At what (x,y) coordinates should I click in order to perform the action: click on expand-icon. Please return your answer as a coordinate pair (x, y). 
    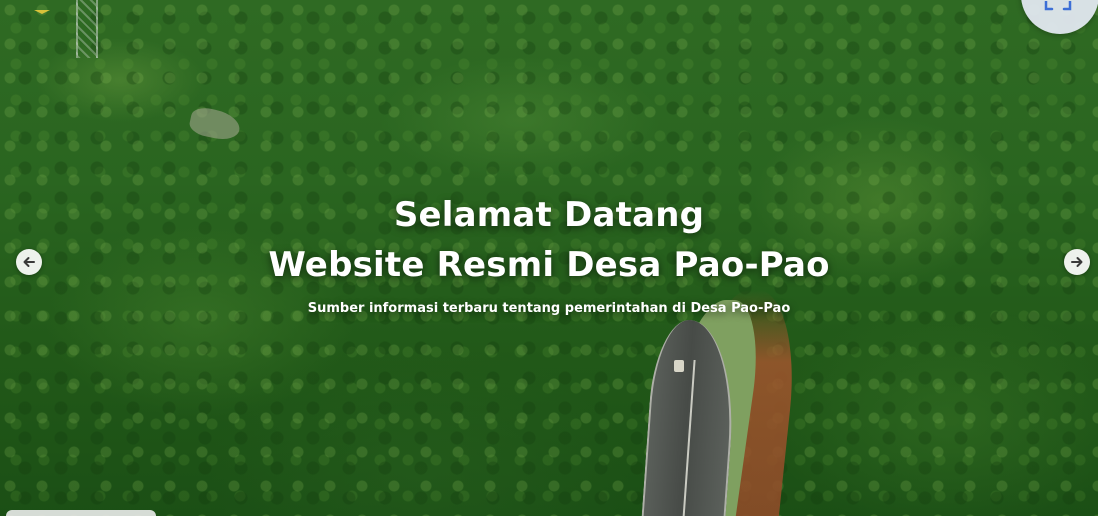
    Looking at the image, I should click on (1058, 7).